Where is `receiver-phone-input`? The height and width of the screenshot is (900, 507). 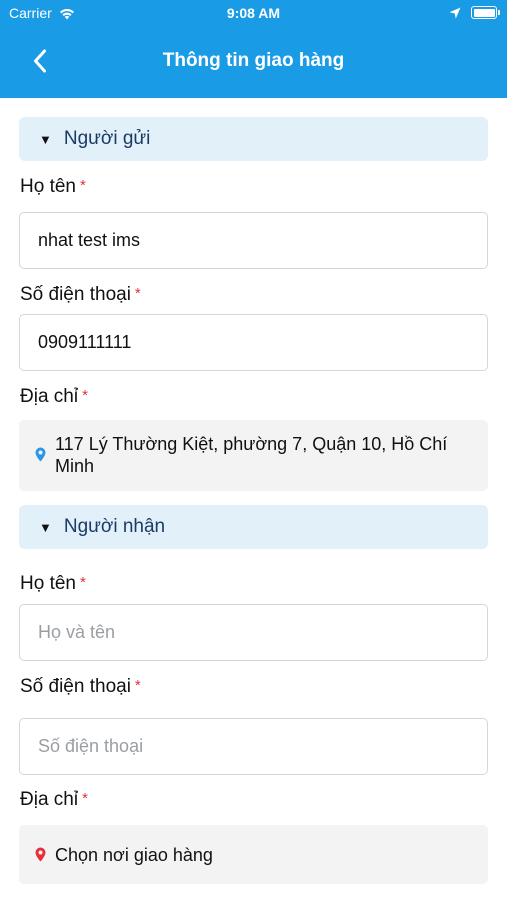 receiver-phone-input is located at coordinates (253, 746).